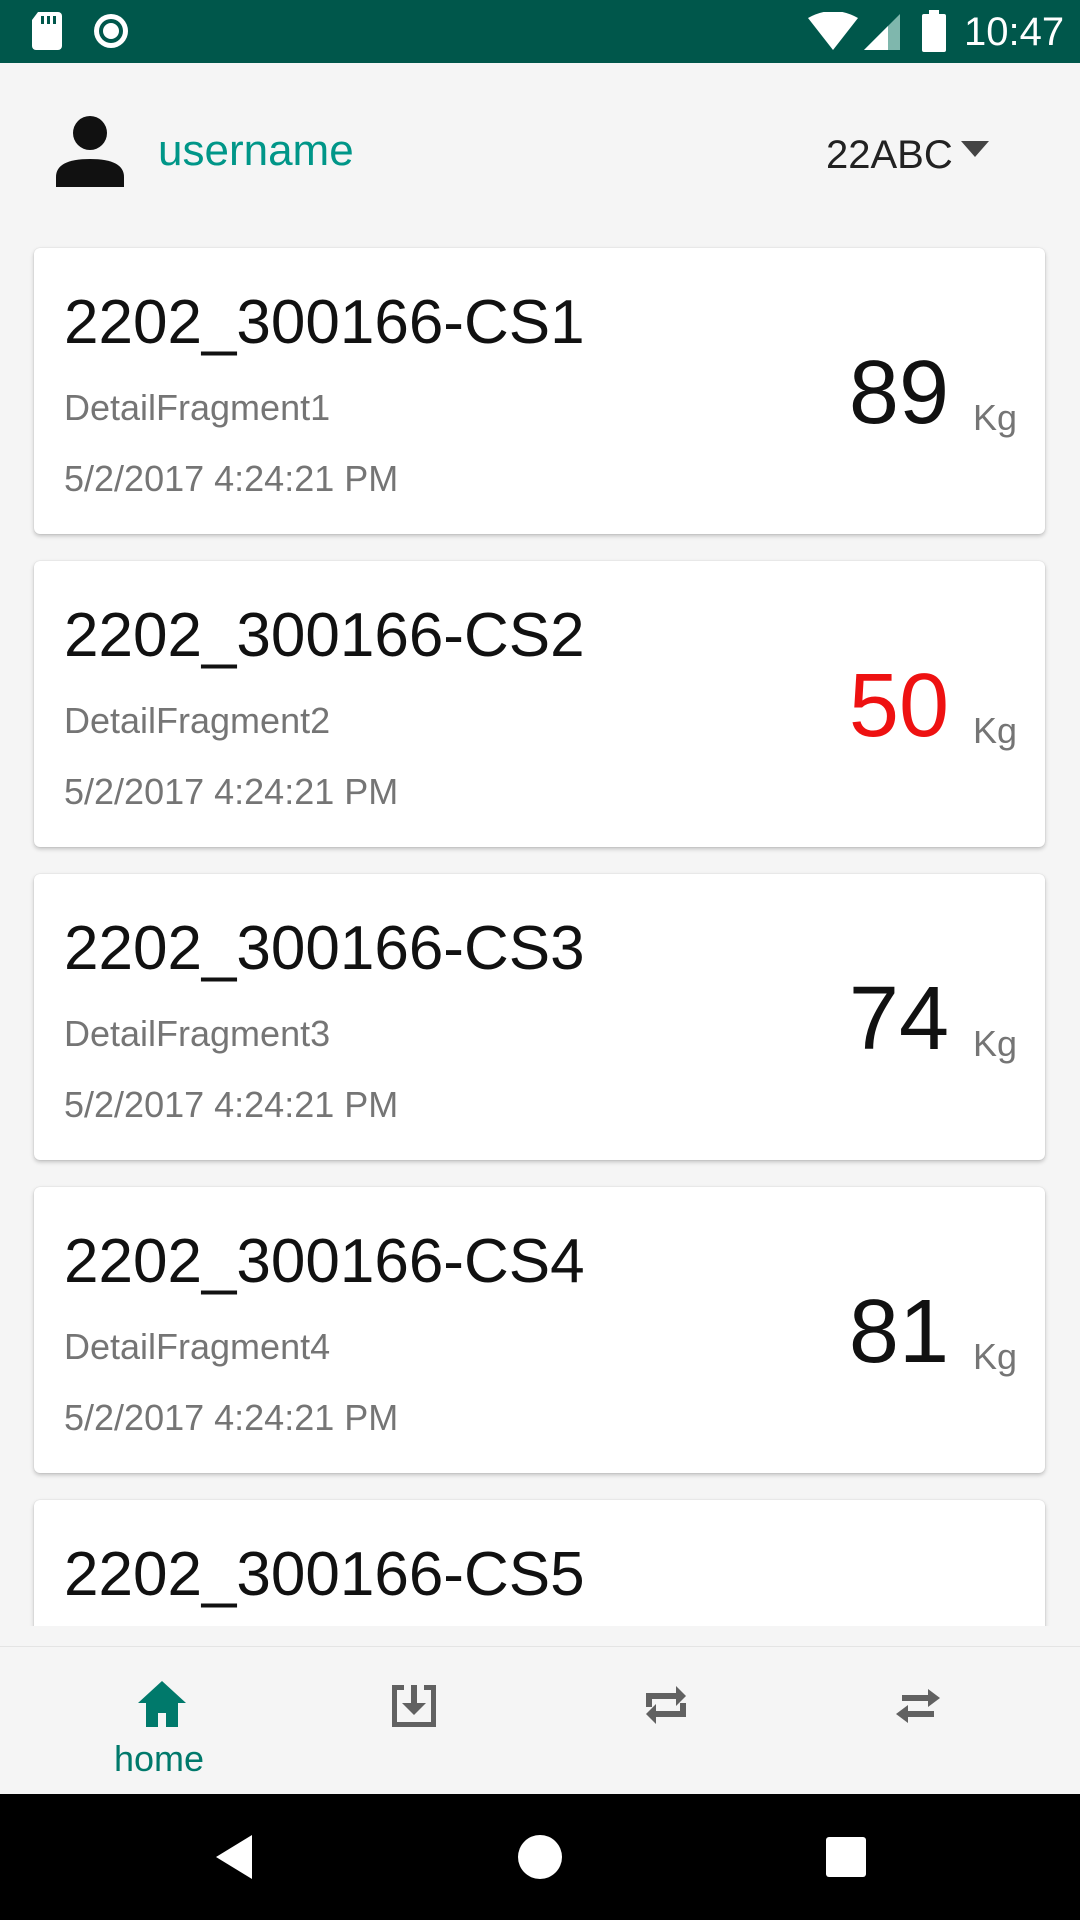 The image size is (1080, 1920). Describe the element at coordinates (197, 1033) in the screenshot. I see `item-subtitle: DetailFragment3` at that location.